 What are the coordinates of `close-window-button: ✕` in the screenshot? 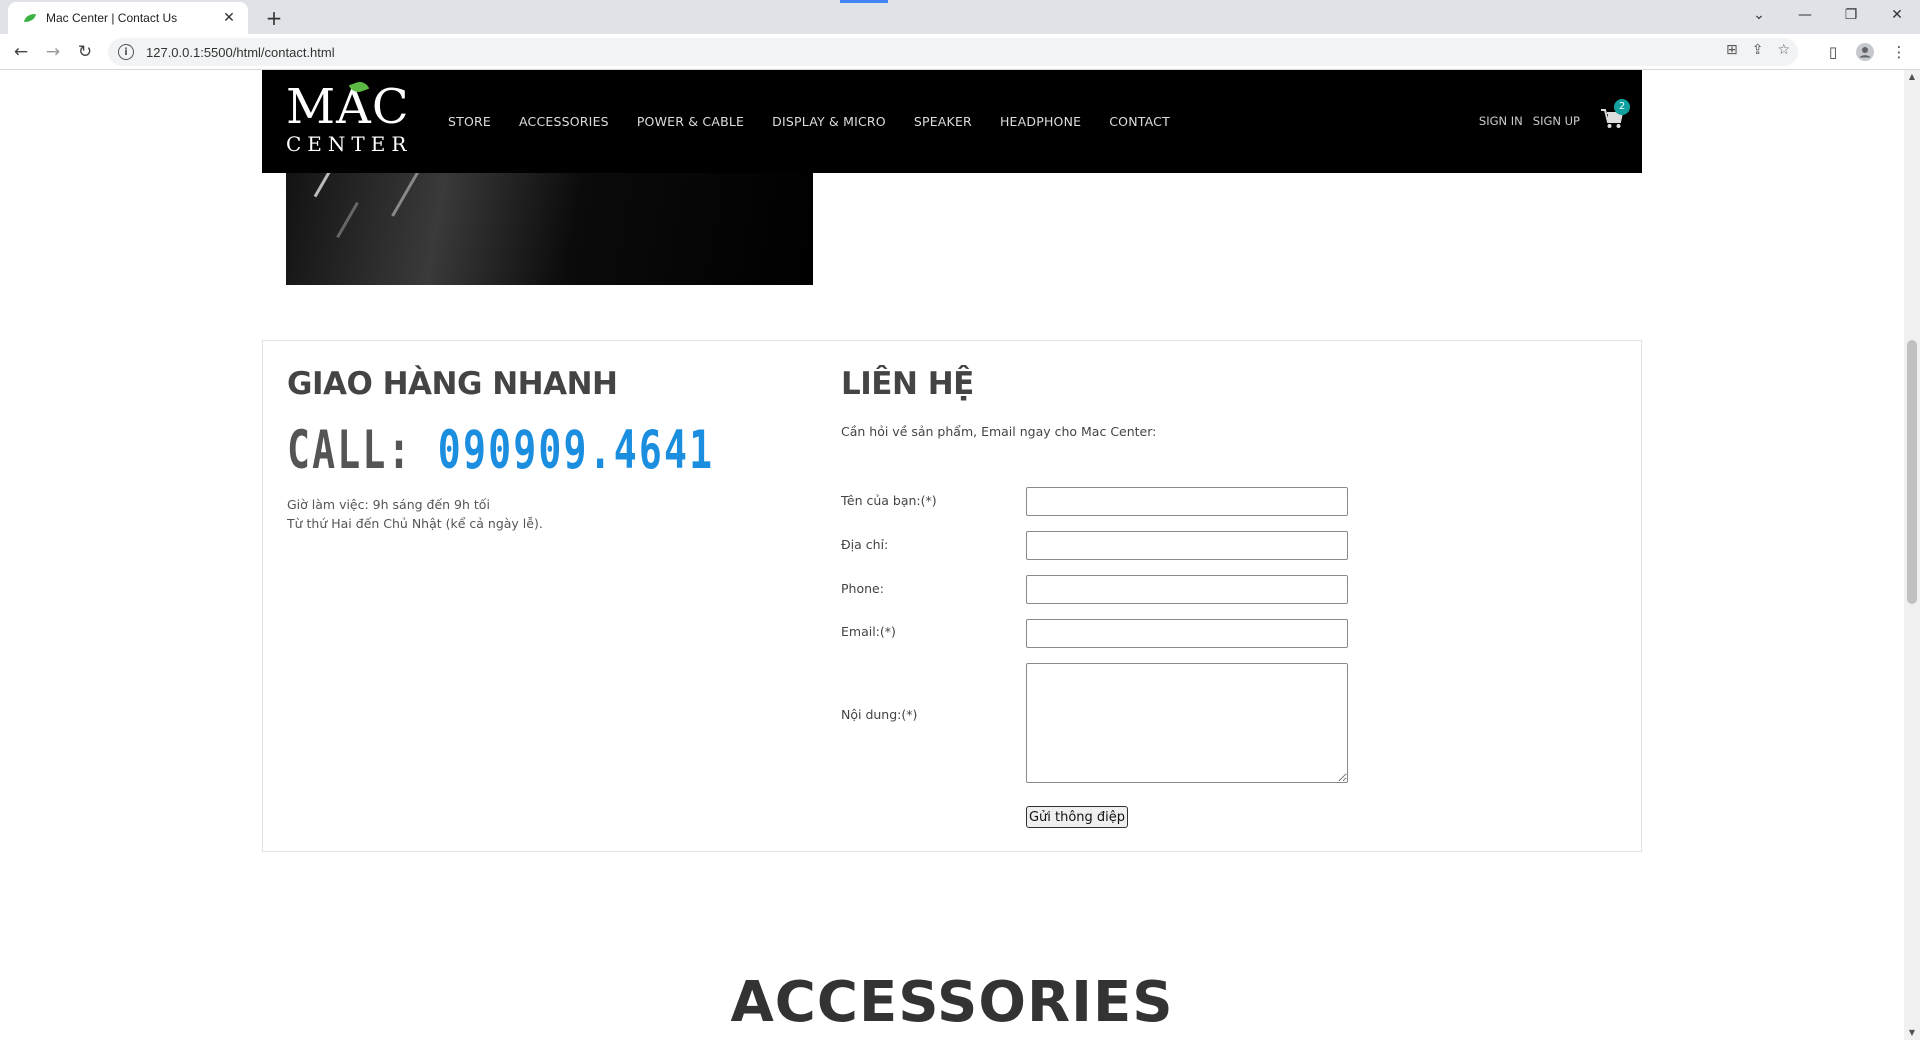 It's located at (1897, 15).